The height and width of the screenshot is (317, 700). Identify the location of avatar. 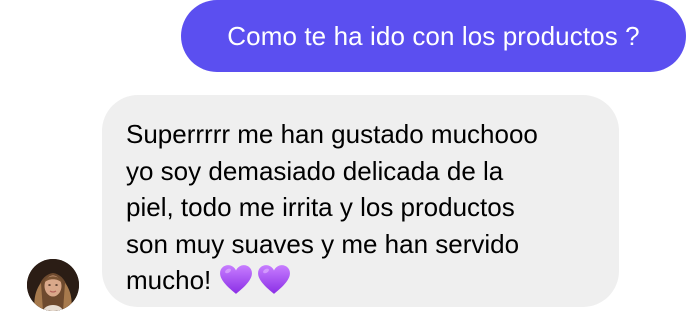
(53, 285).